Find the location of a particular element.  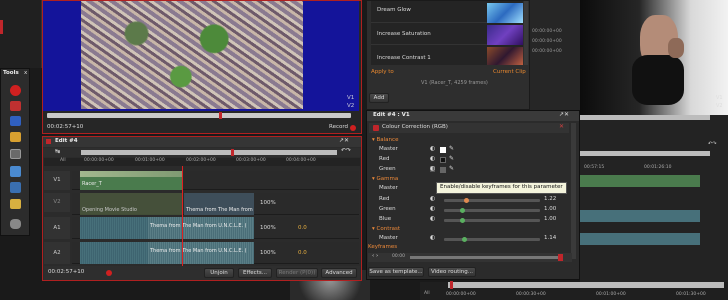

current-clip-dropdown: Current Clip is located at coordinates (509, 72).